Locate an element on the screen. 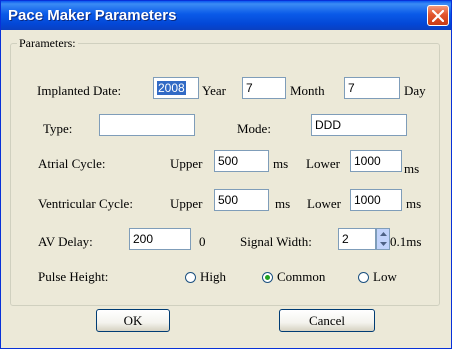 The width and height of the screenshot is (452, 349). ok-button: OK is located at coordinates (133, 320).